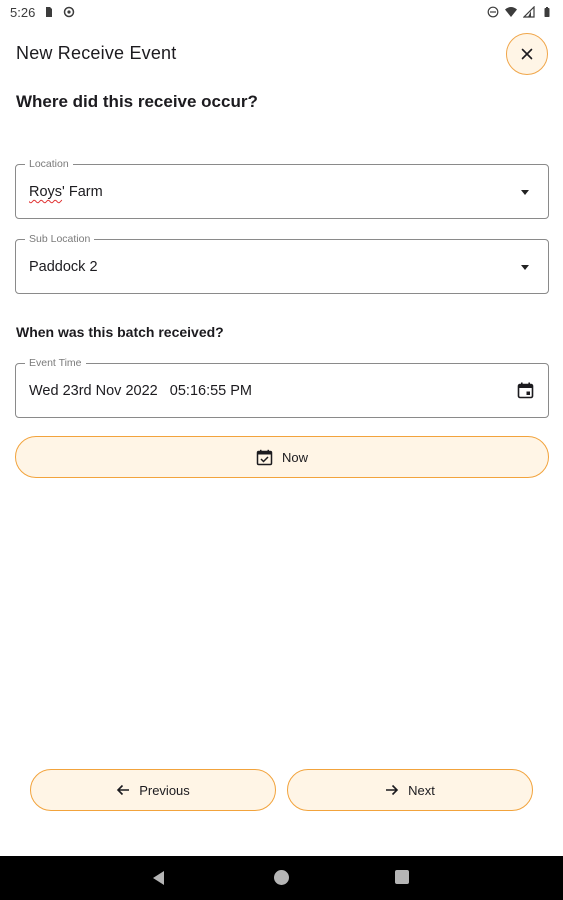 The width and height of the screenshot is (563, 900). What do you see at coordinates (520, 12) in the screenshot?
I see `status-right` at bounding box center [520, 12].